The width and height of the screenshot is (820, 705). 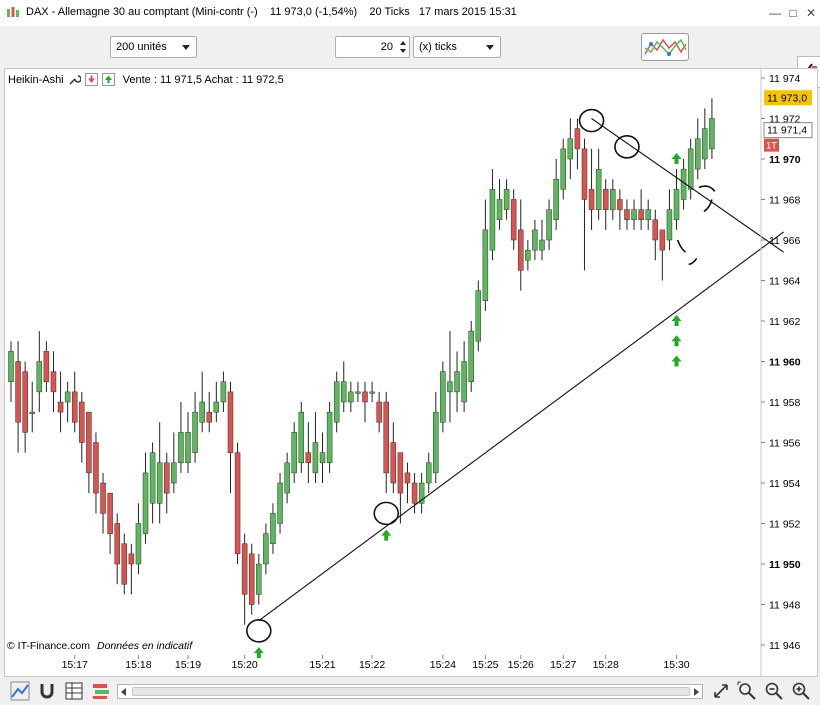 I want to click on time-tick-label: 15:18, so click(x=138, y=665).